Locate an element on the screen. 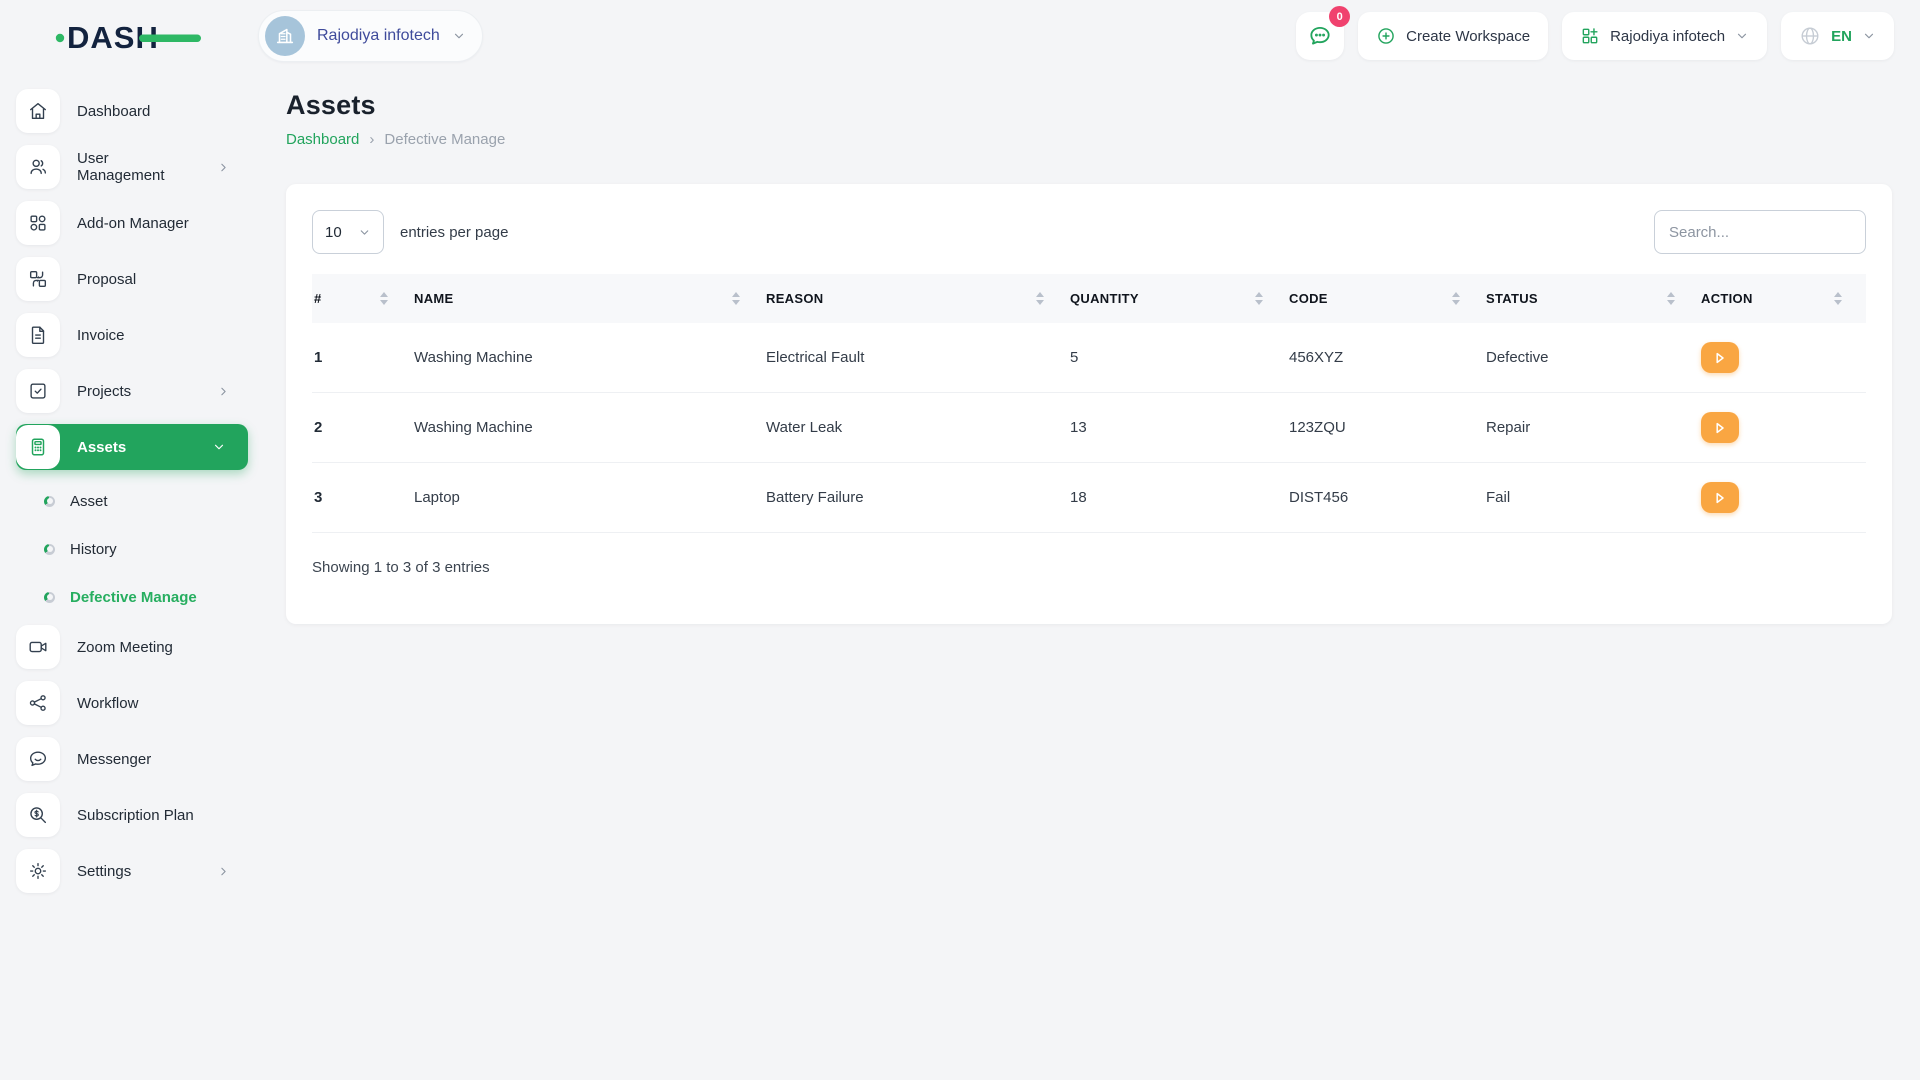 Image resolution: width=1920 pixels, height=1080 pixels. column-header-reason: REASON is located at coordinates (916, 298).